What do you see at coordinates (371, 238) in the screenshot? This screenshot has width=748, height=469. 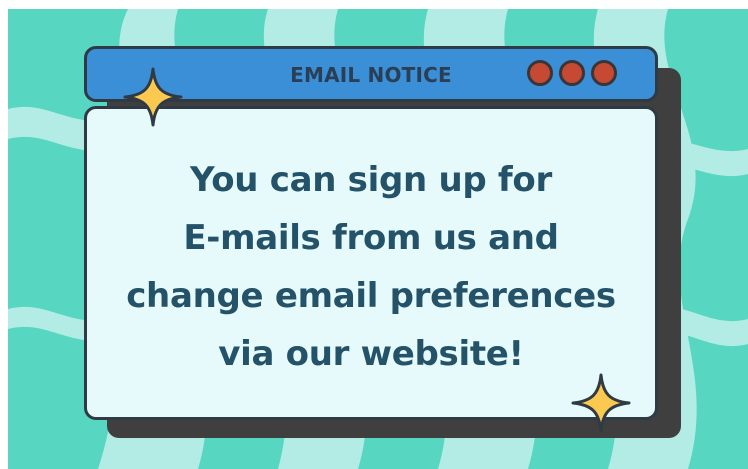 I see `message-line: E-mails from us and` at bounding box center [371, 238].